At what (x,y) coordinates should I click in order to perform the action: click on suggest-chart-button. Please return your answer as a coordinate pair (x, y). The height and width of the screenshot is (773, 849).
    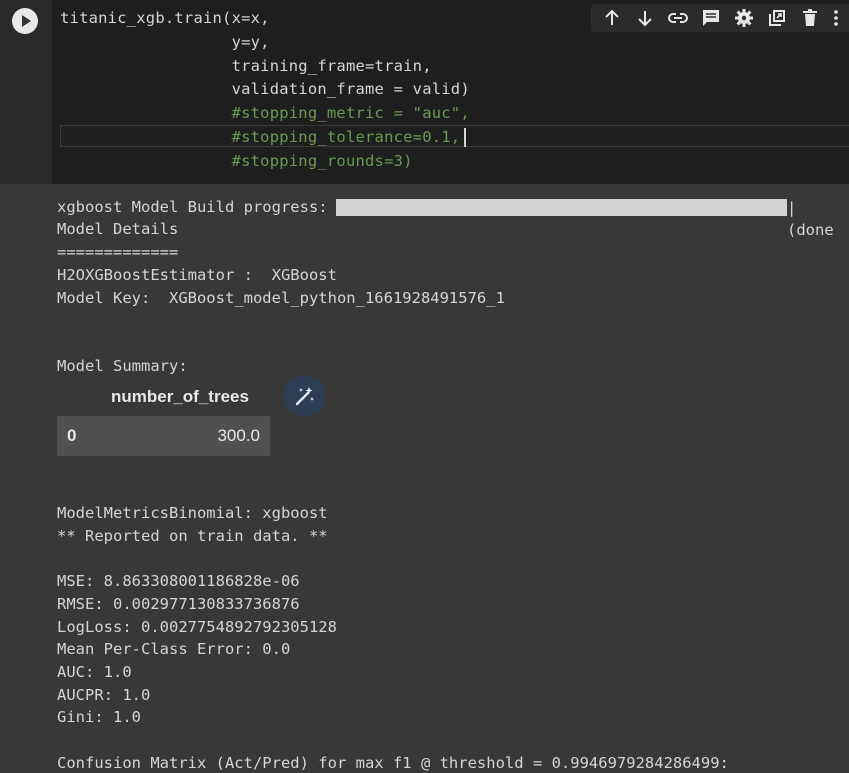
    Looking at the image, I should click on (304, 396).